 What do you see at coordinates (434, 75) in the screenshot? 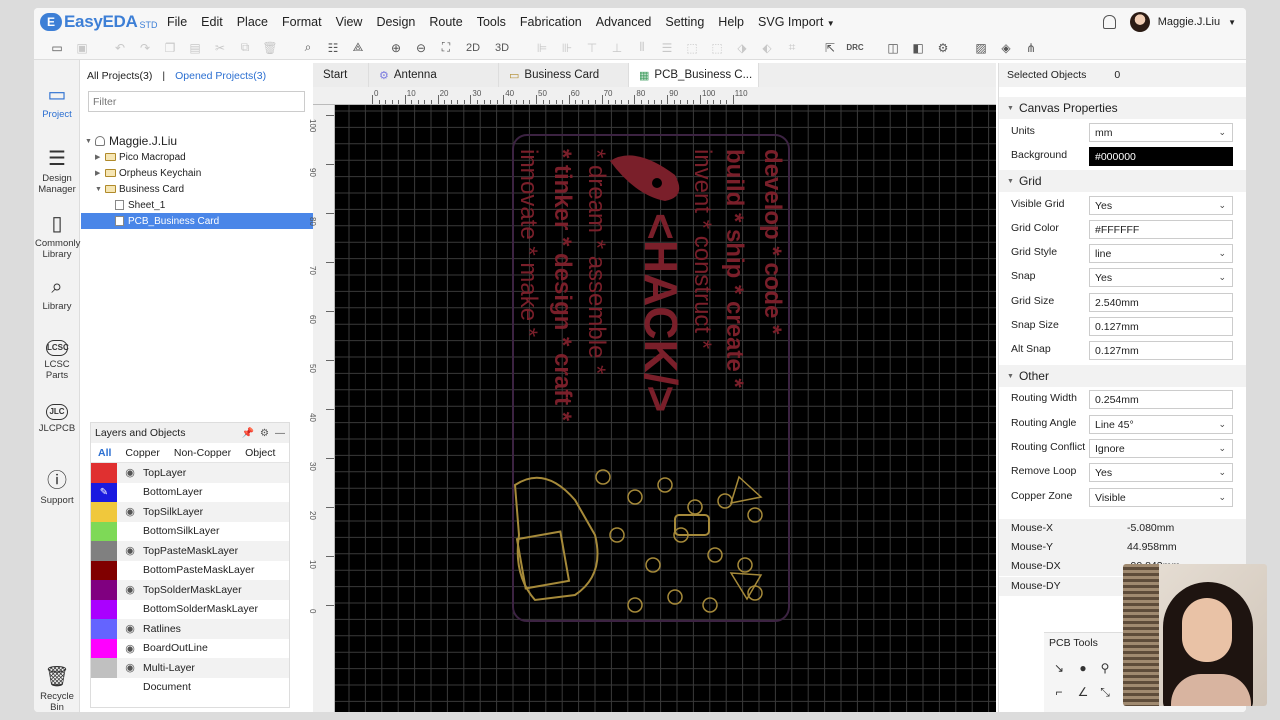
I see `tab-antenna: ⚙ Antenna` at bounding box center [434, 75].